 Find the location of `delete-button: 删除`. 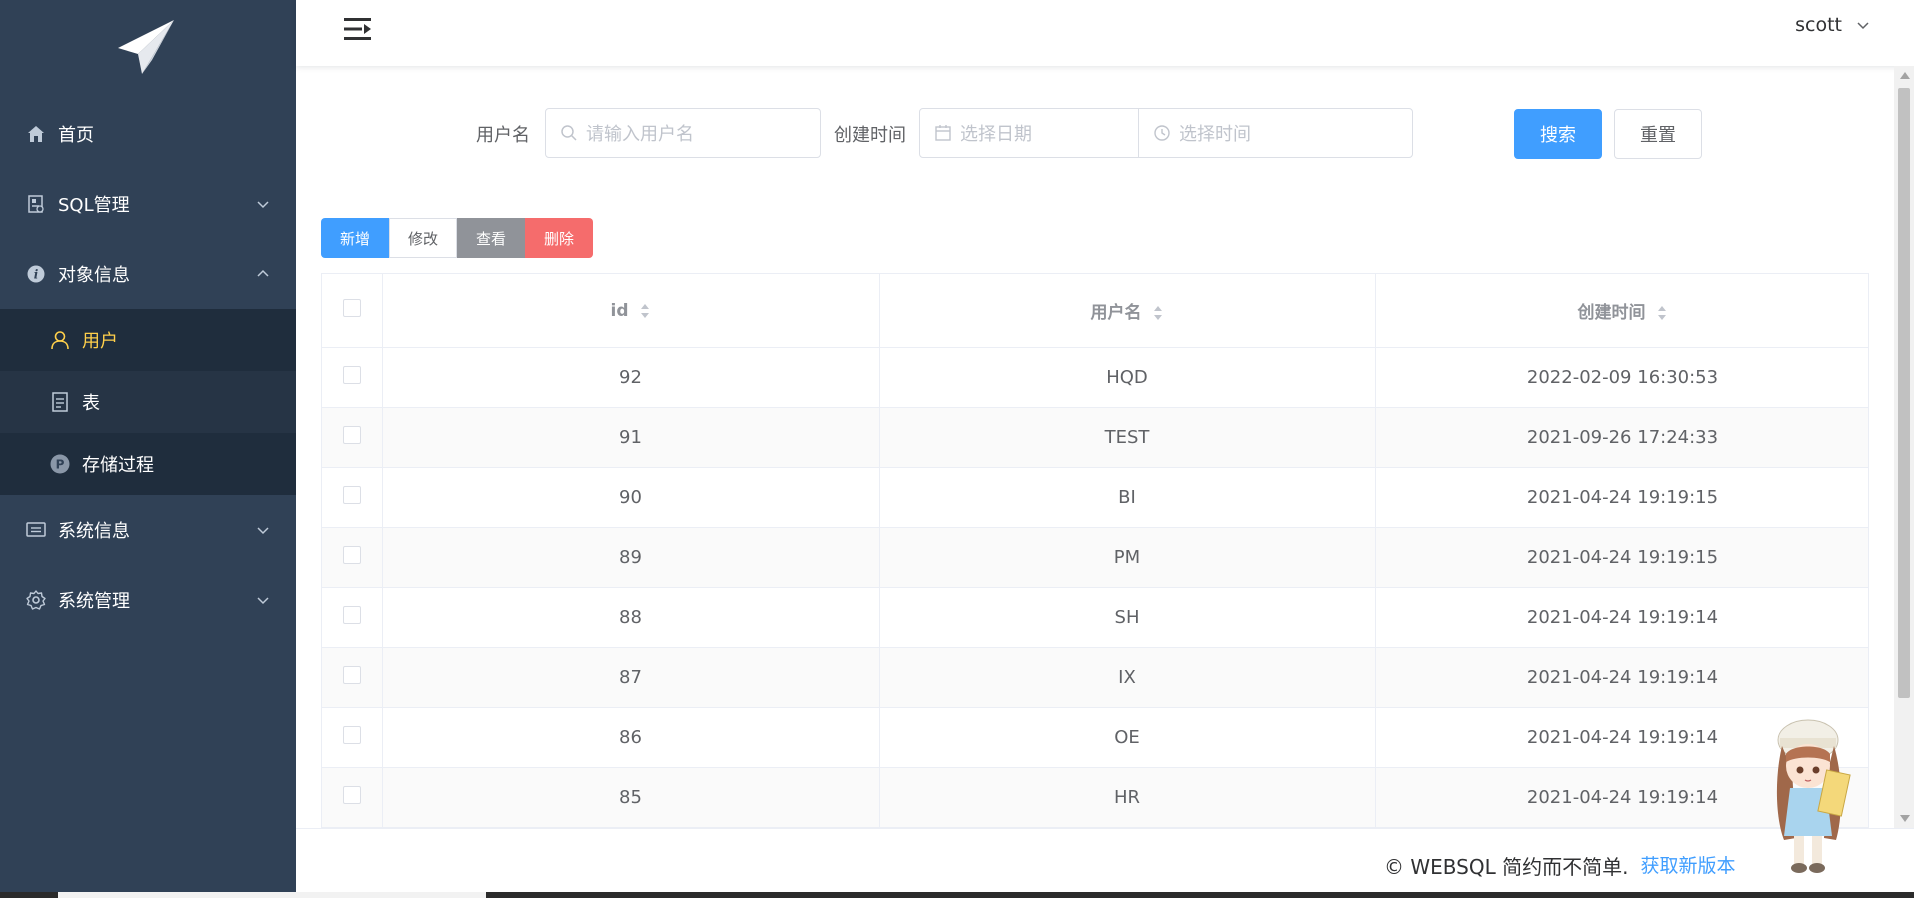

delete-button: 删除 is located at coordinates (559, 238).